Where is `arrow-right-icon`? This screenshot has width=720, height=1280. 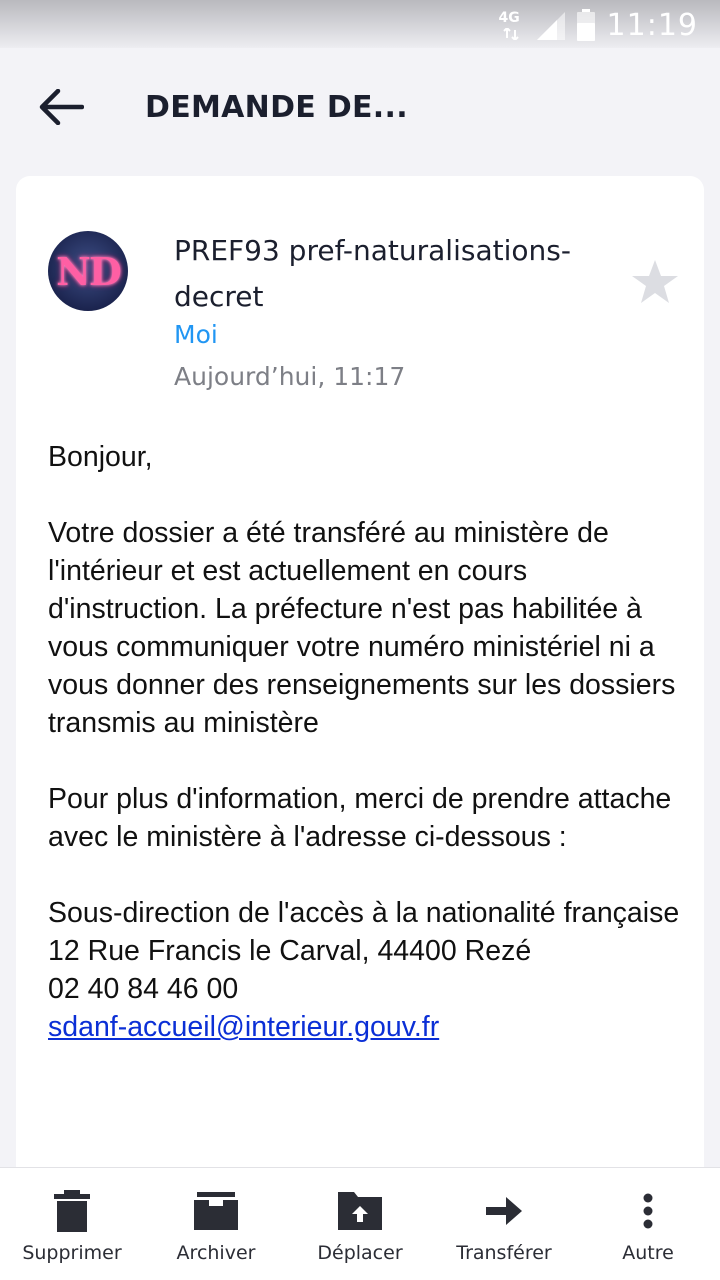
arrow-right-icon is located at coordinates (504, 1211).